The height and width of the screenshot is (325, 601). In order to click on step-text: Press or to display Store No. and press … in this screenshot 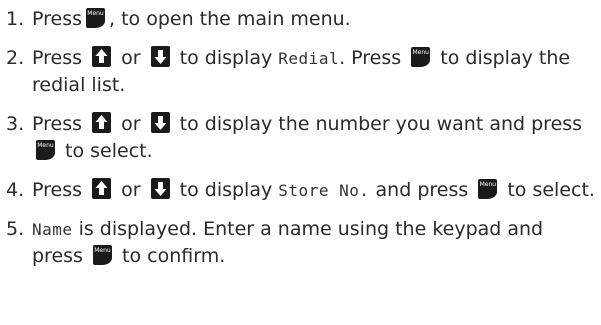, I will do `click(313, 190)`.